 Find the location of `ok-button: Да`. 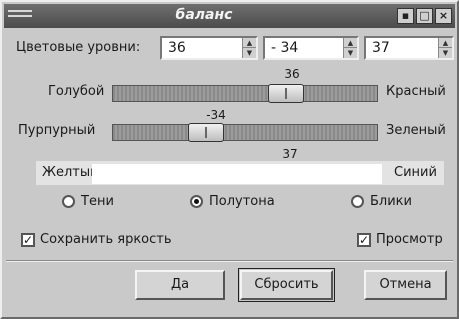

ok-button: Да is located at coordinates (180, 285).